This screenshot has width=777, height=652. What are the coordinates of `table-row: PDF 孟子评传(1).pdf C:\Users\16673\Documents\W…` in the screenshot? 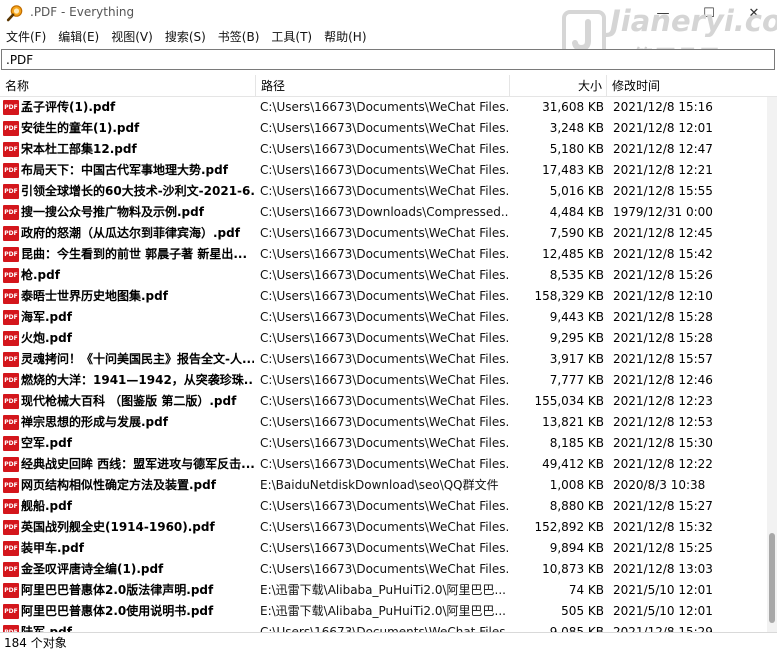 It's located at (383, 107).